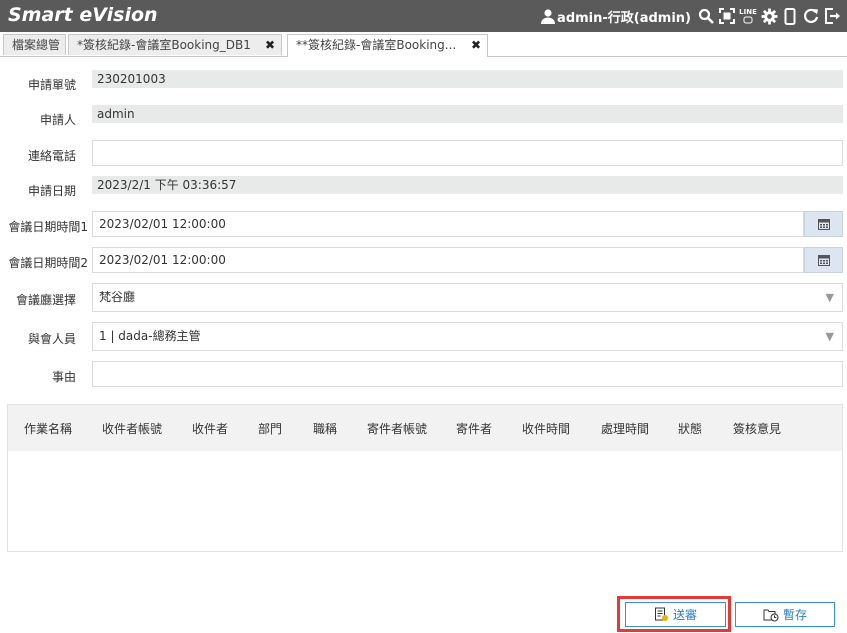 The width and height of the screenshot is (847, 633). What do you see at coordinates (546, 428) in the screenshot?
I see `col-received-time: 收件時間` at bounding box center [546, 428].